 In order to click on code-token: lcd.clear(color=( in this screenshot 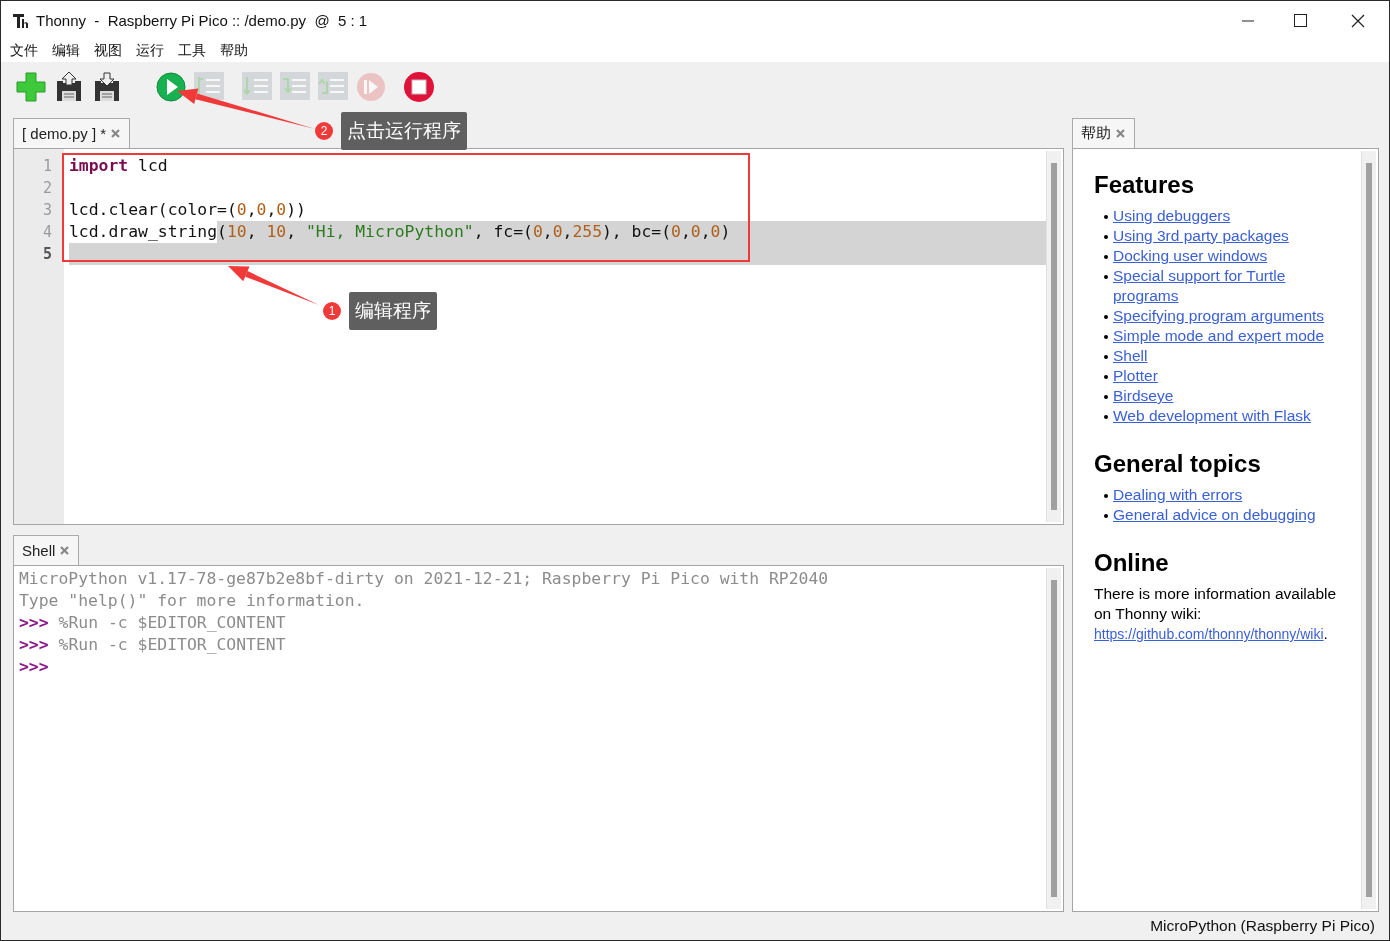, I will do `click(153, 210)`.